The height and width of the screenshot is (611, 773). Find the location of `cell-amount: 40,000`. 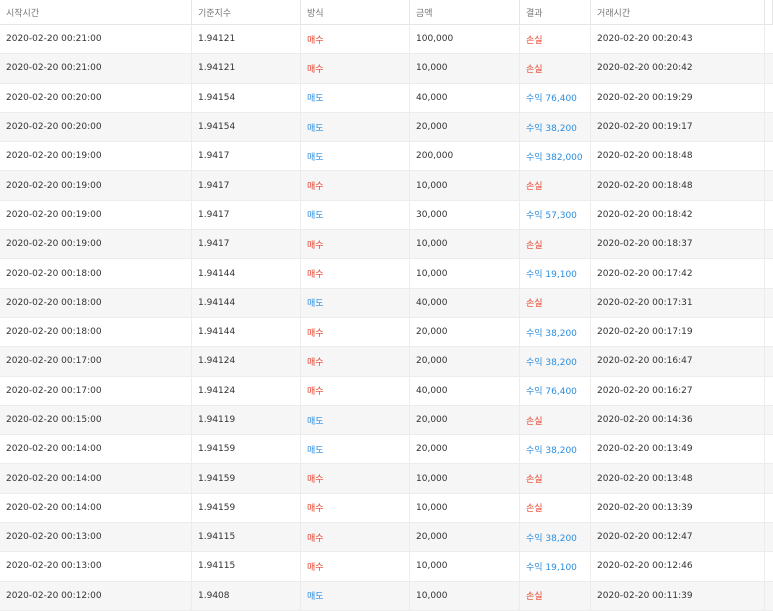

cell-amount: 40,000 is located at coordinates (465, 302).